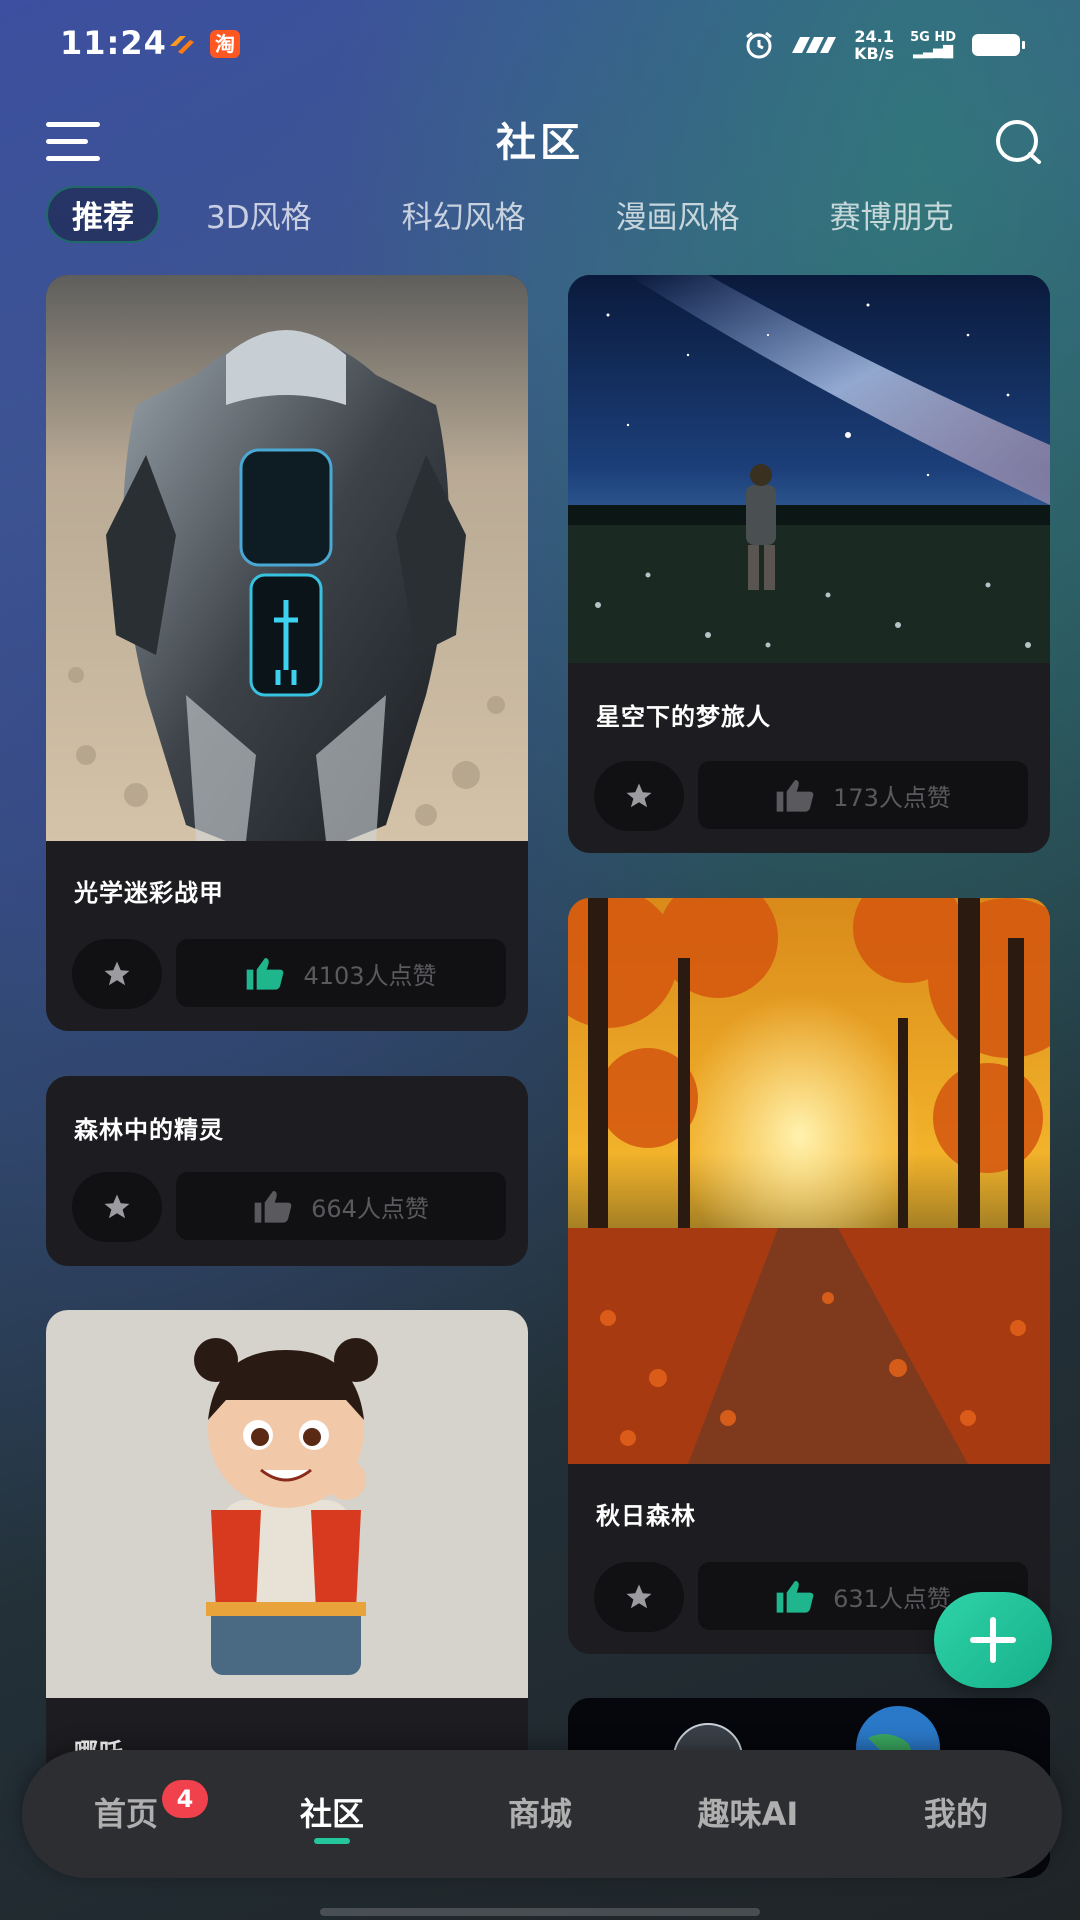  What do you see at coordinates (998, 45) in the screenshot?
I see `battery-icon` at bounding box center [998, 45].